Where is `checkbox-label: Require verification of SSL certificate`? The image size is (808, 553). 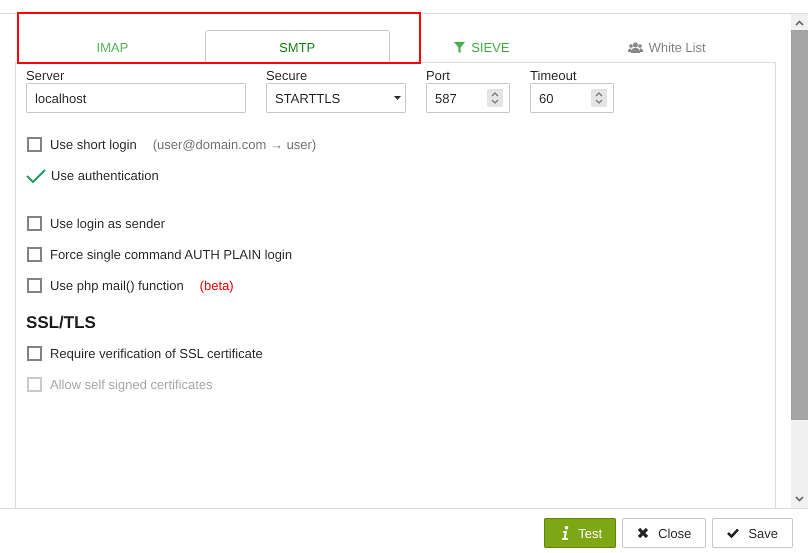 checkbox-label: Require verification of SSL certificate is located at coordinates (156, 353).